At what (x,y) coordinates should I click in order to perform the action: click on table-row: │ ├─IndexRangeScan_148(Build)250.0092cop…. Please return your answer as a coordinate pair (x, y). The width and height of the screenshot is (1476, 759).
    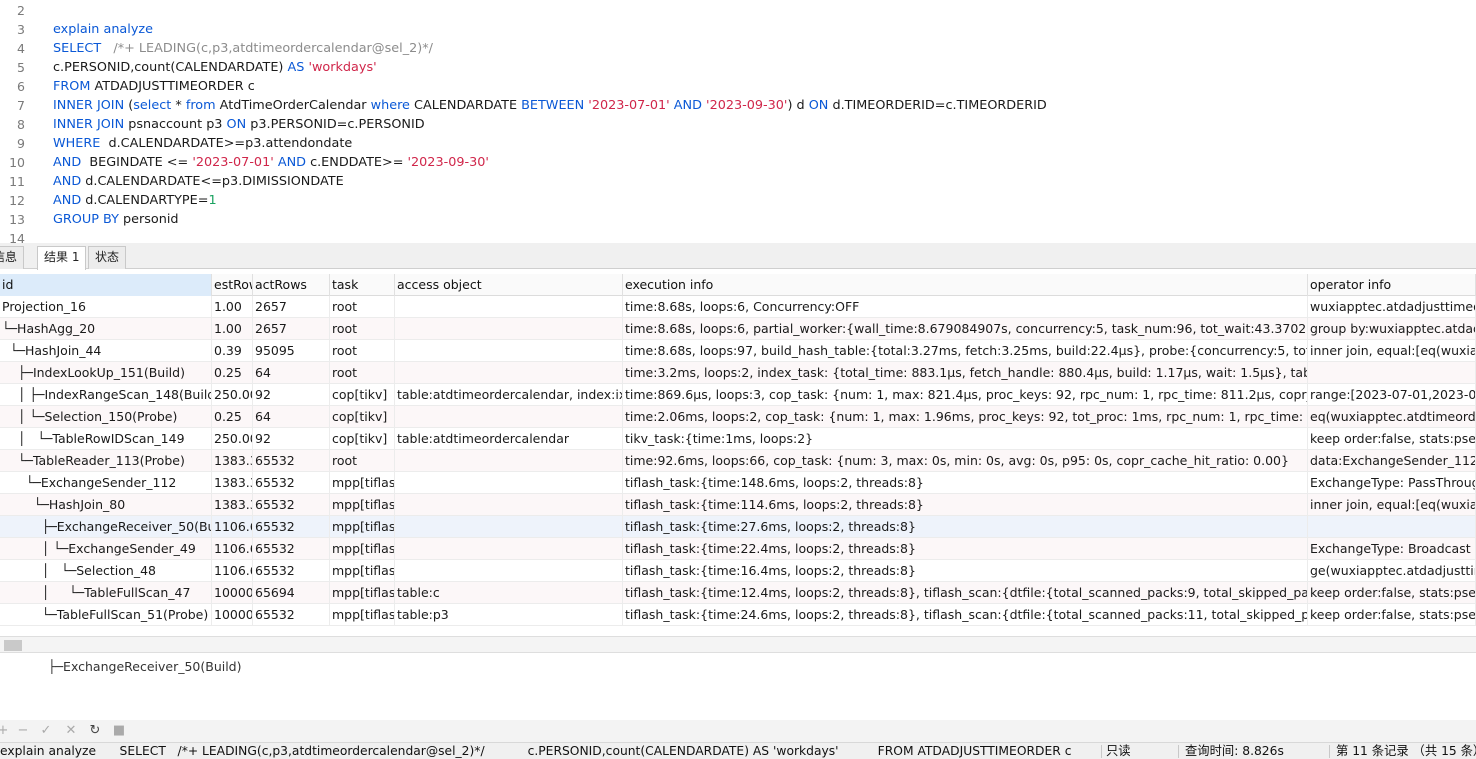
    Looking at the image, I should click on (738, 395).